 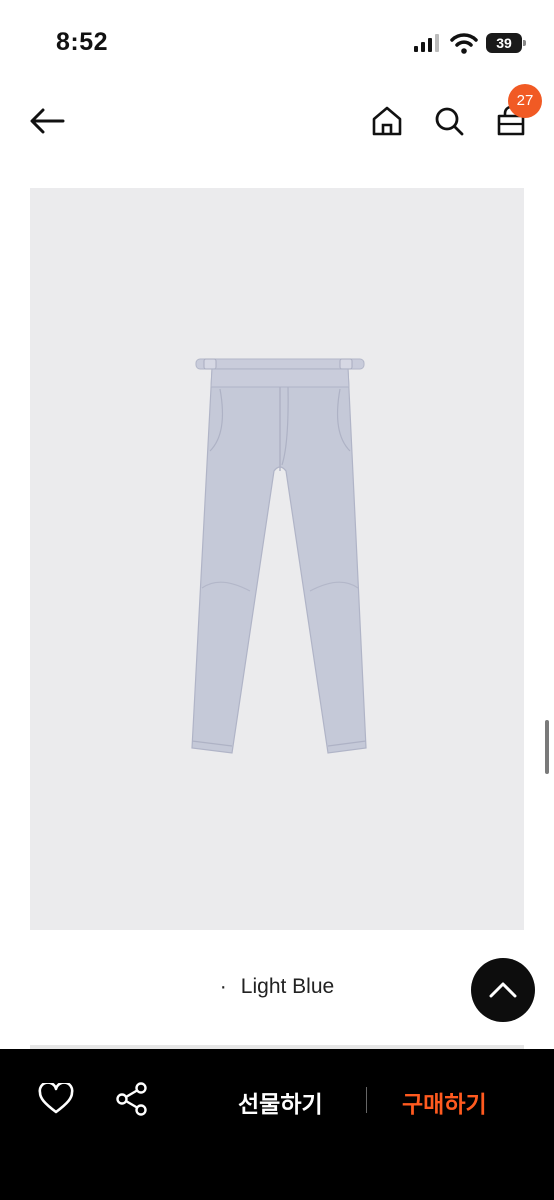 I want to click on status-time: 8:52, so click(x=82, y=42).